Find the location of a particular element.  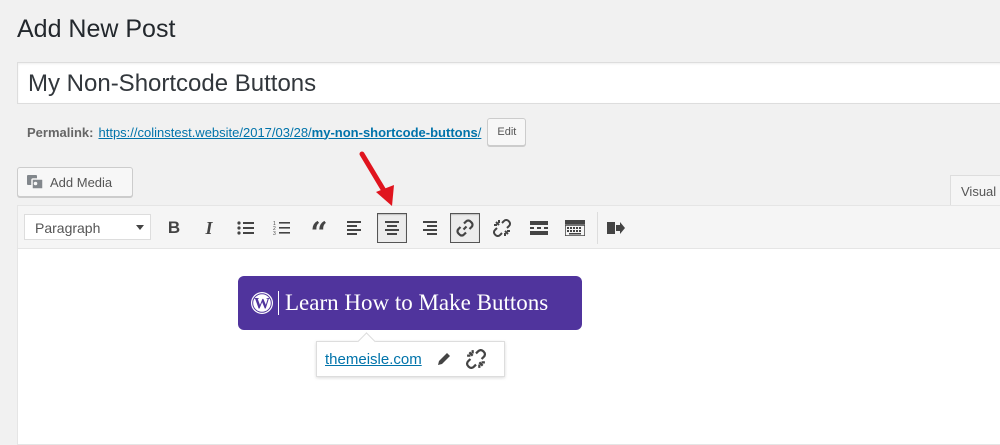

link-tooltip: themeisle.com is located at coordinates (410, 359).